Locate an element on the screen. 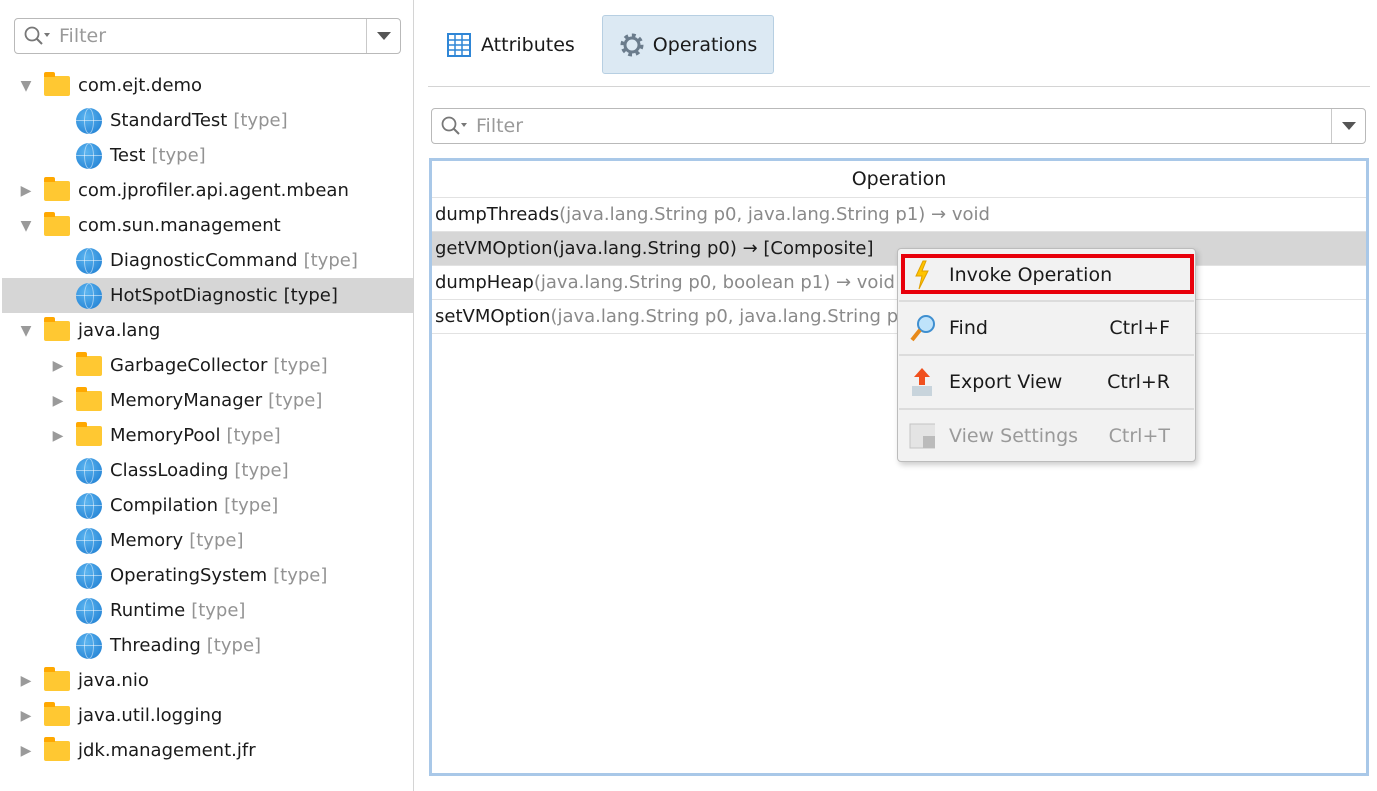 The height and width of the screenshot is (791, 1377). tree-node: ▶ java.util.logging is located at coordinates (207, 715).